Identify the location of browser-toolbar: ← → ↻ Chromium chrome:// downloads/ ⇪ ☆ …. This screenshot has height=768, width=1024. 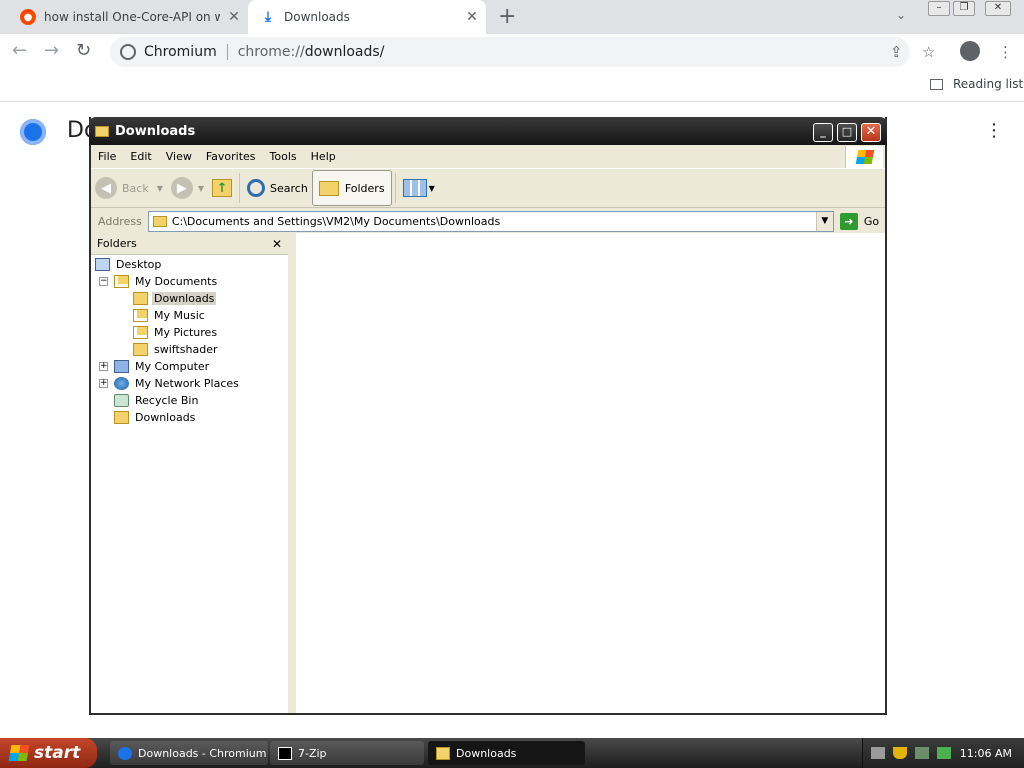
(512, 52).